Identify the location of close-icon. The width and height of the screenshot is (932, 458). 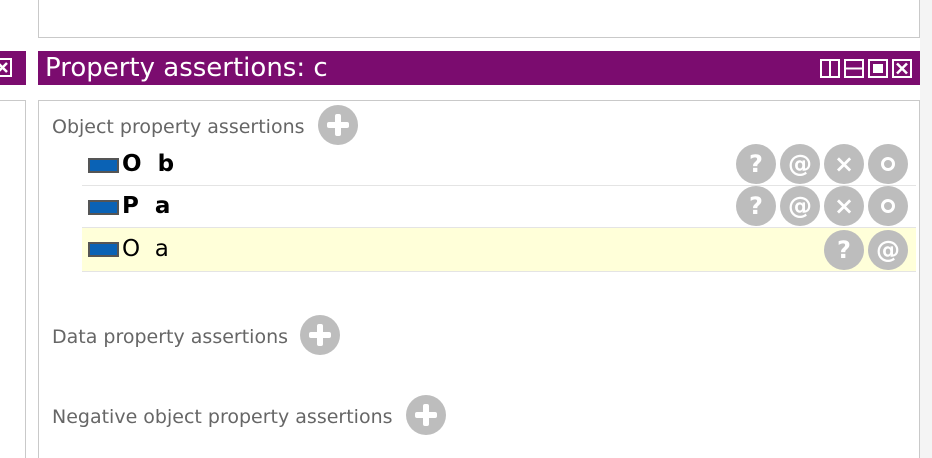
(902, 68).